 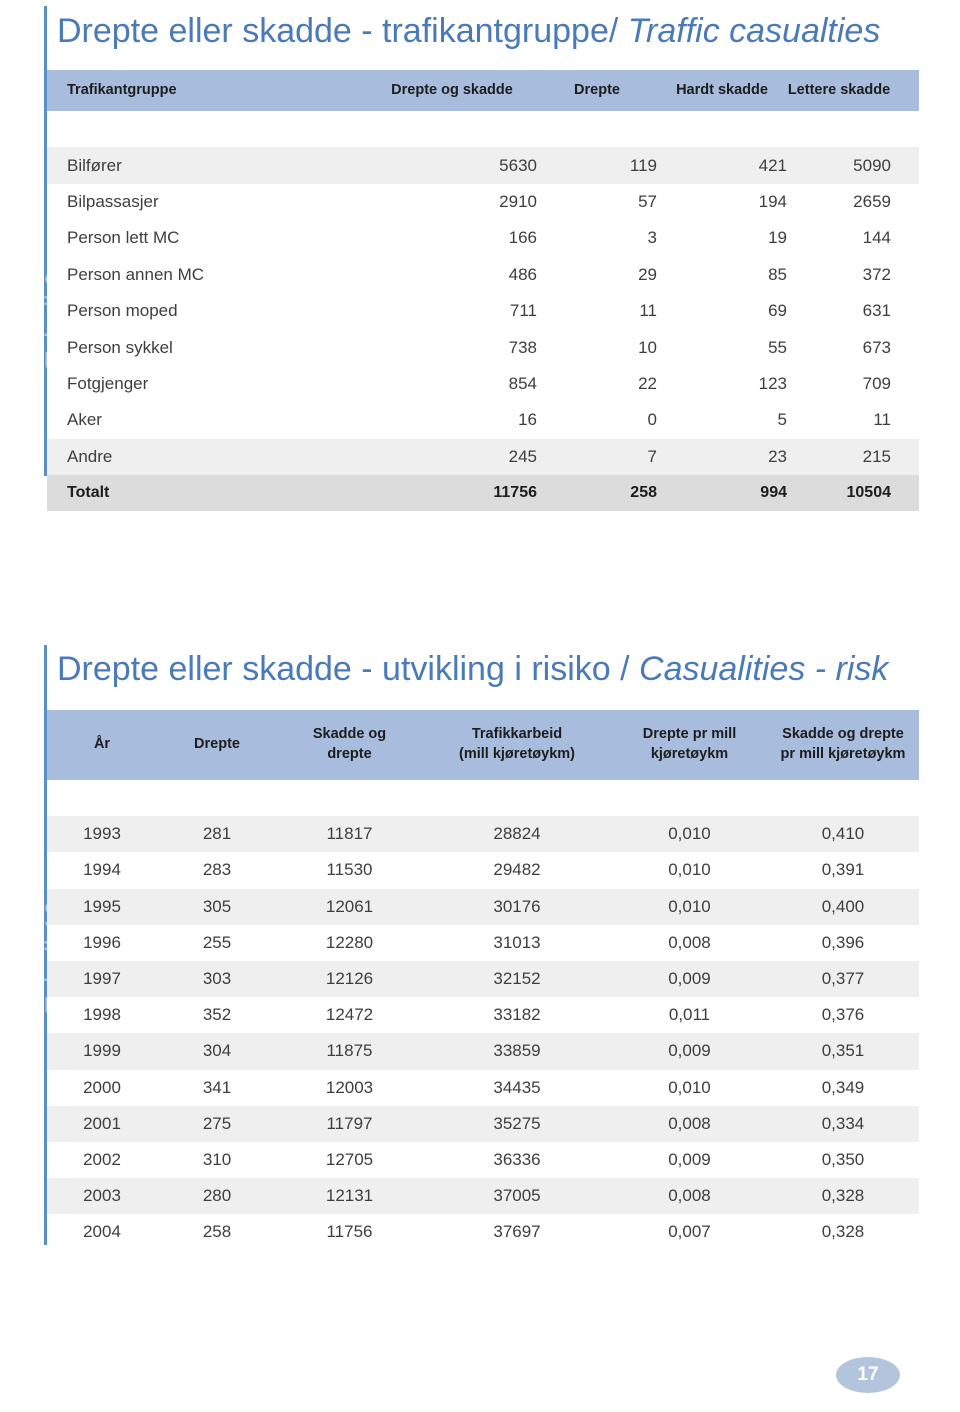 I want to click on page-number-badge: 17, so click(x=868, y=1375).